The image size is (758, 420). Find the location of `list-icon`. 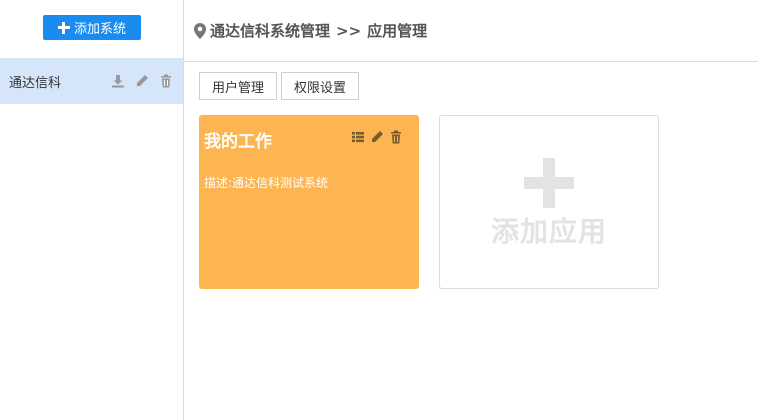

list-icon is located at coordinates (358, 137).